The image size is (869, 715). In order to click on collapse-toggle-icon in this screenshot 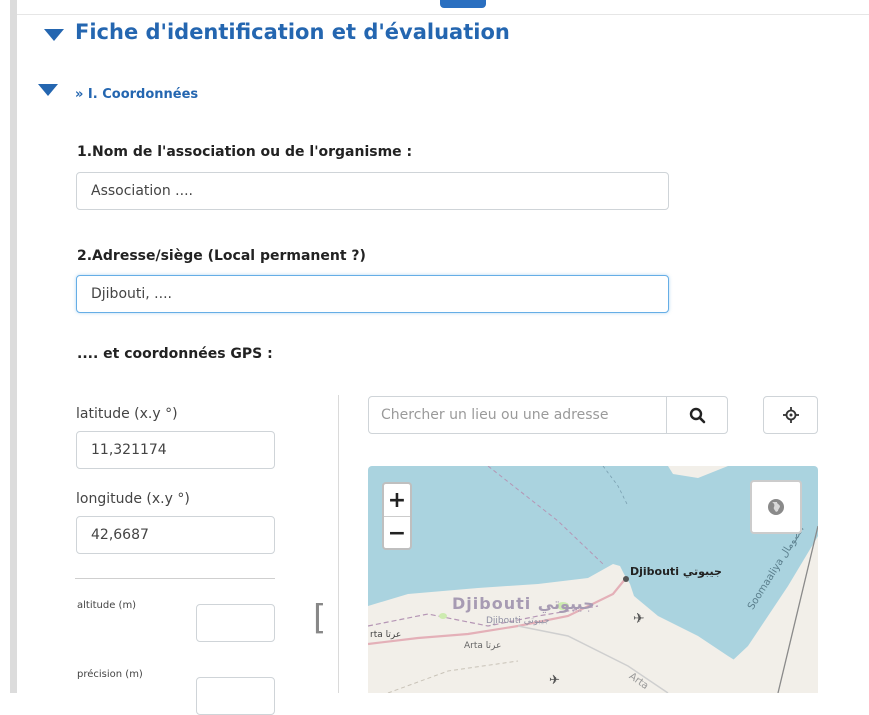, I will do `click(54, 35)`.